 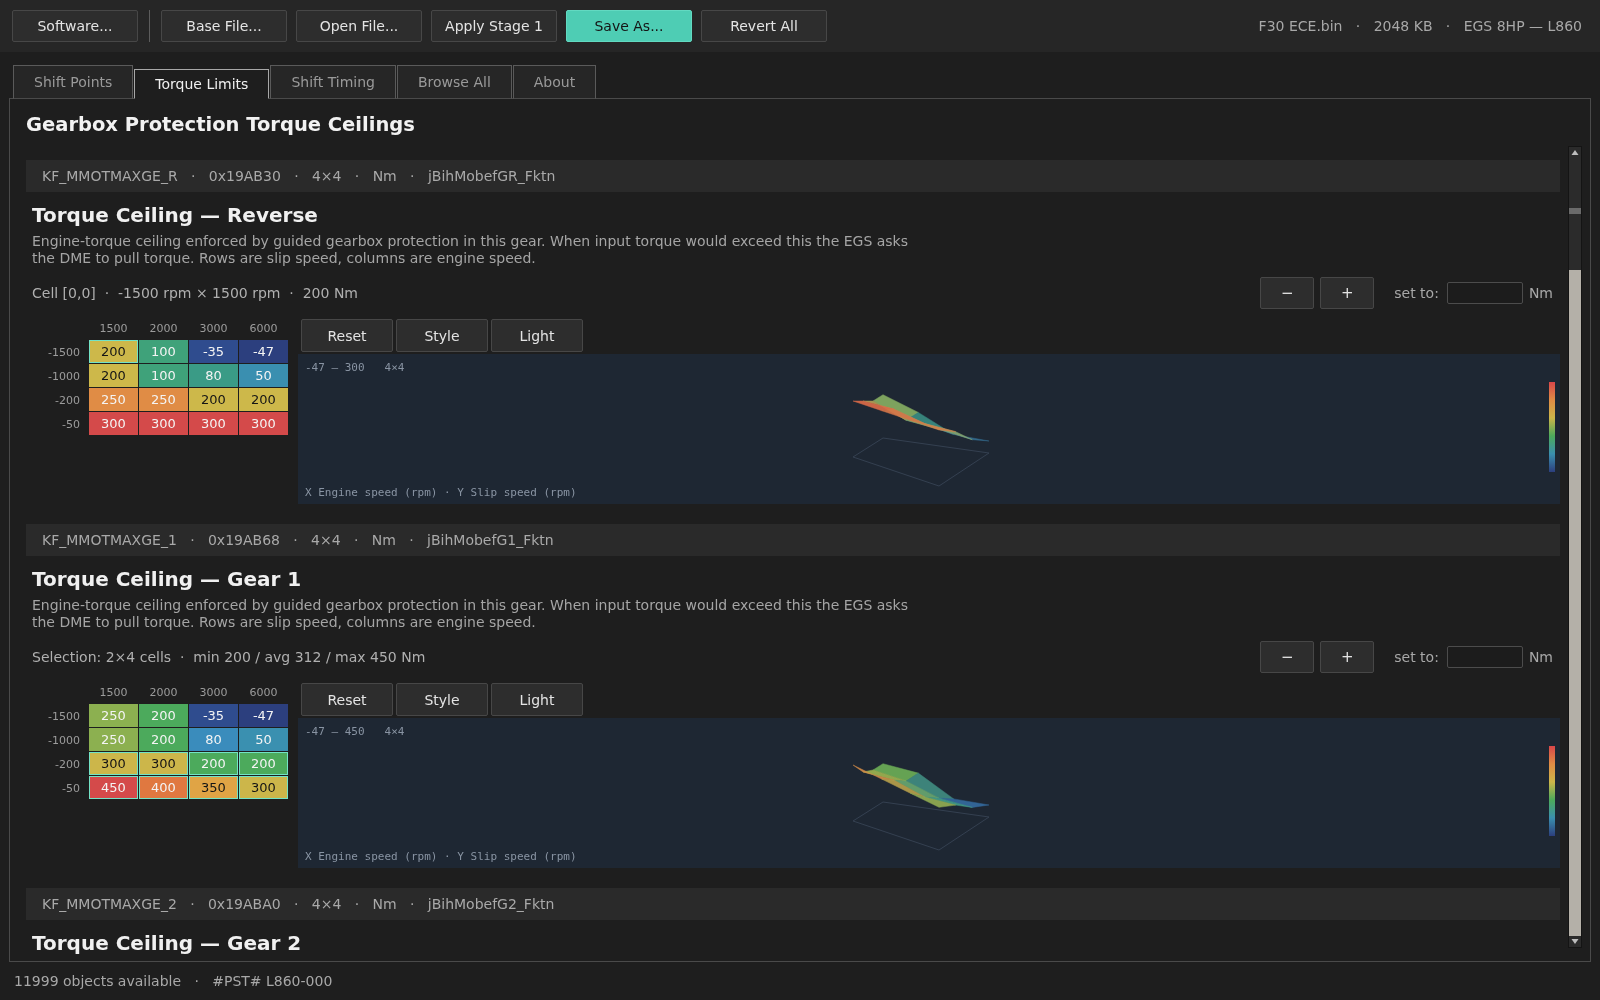 I want to click on value-range-label: -47 — 300, so click(x=335, y=367).